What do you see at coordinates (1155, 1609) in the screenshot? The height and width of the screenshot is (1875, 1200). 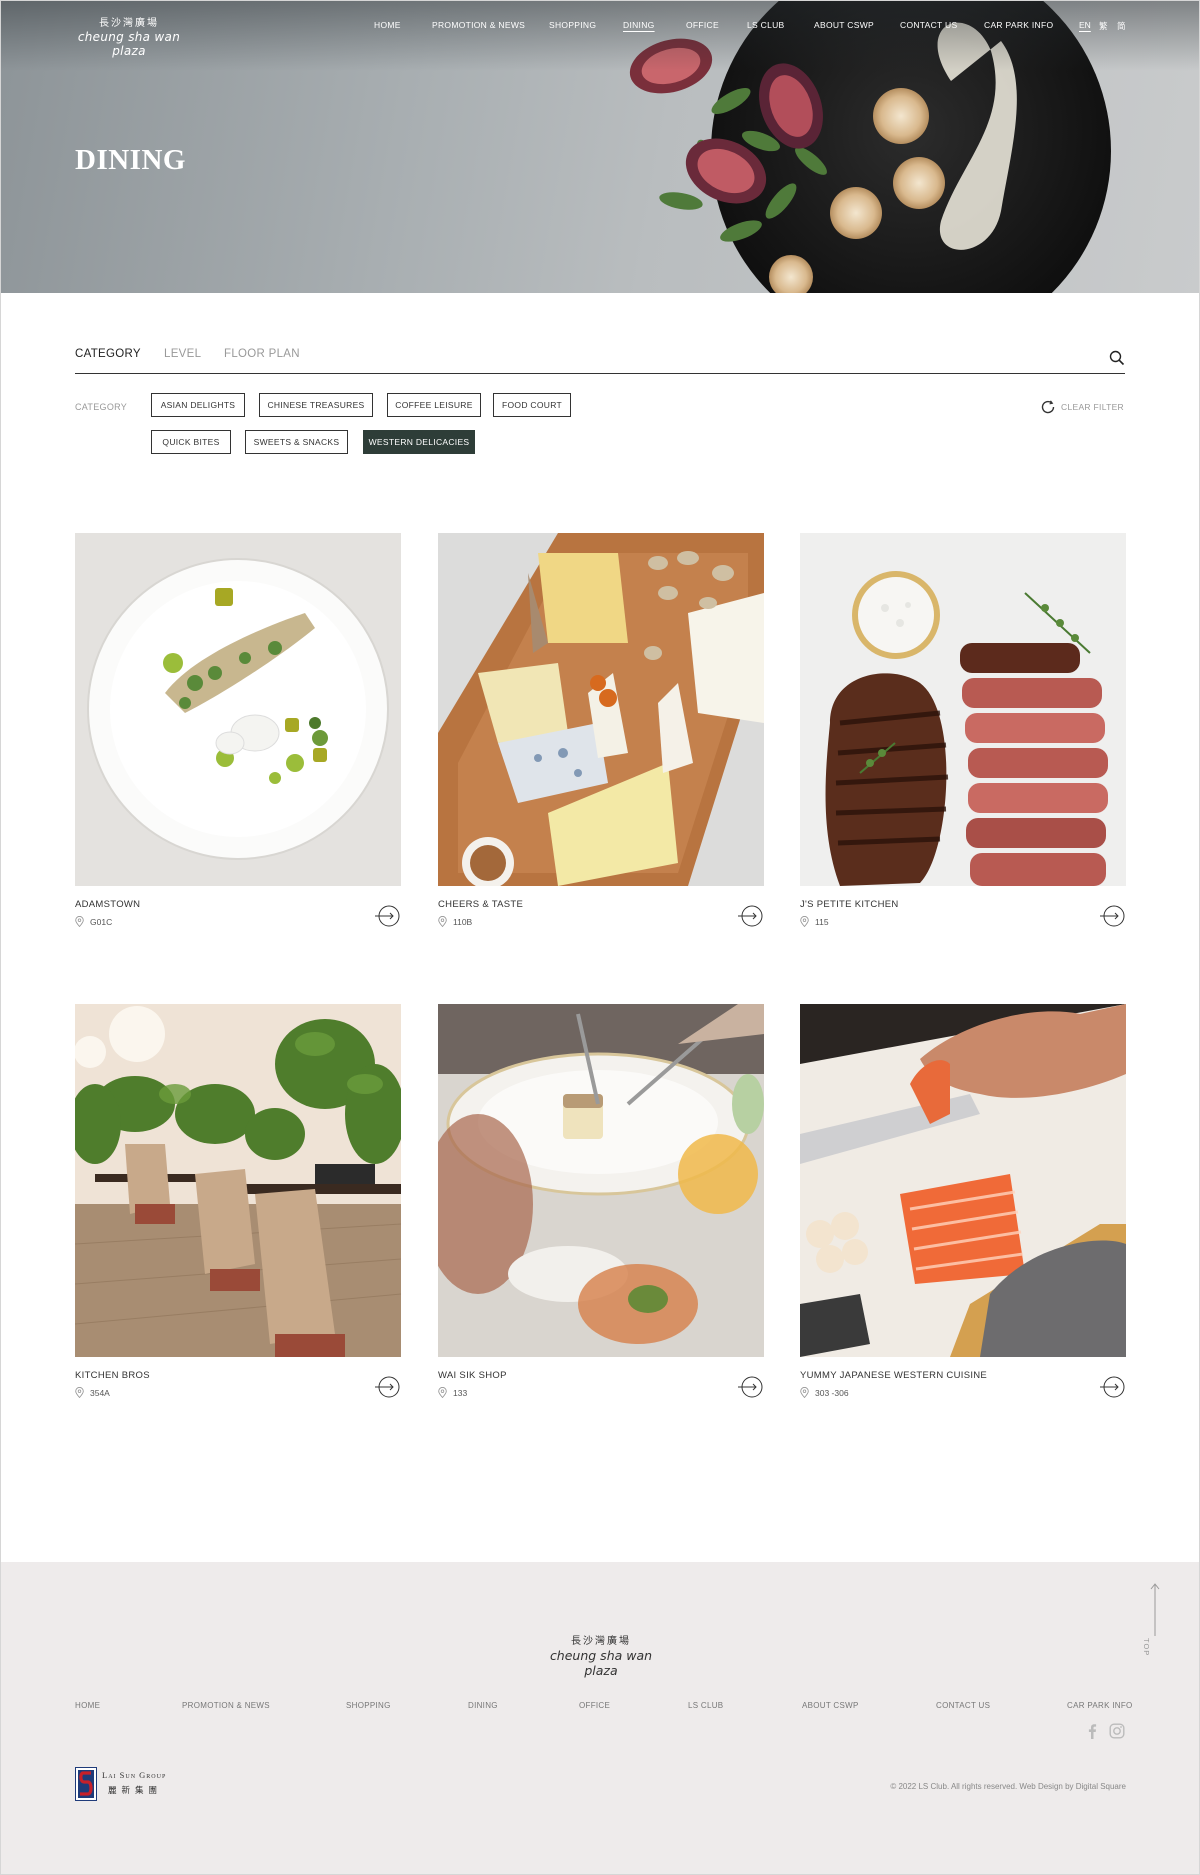 I see `arrow-up-icon` at bounding box center [1155, 1609].